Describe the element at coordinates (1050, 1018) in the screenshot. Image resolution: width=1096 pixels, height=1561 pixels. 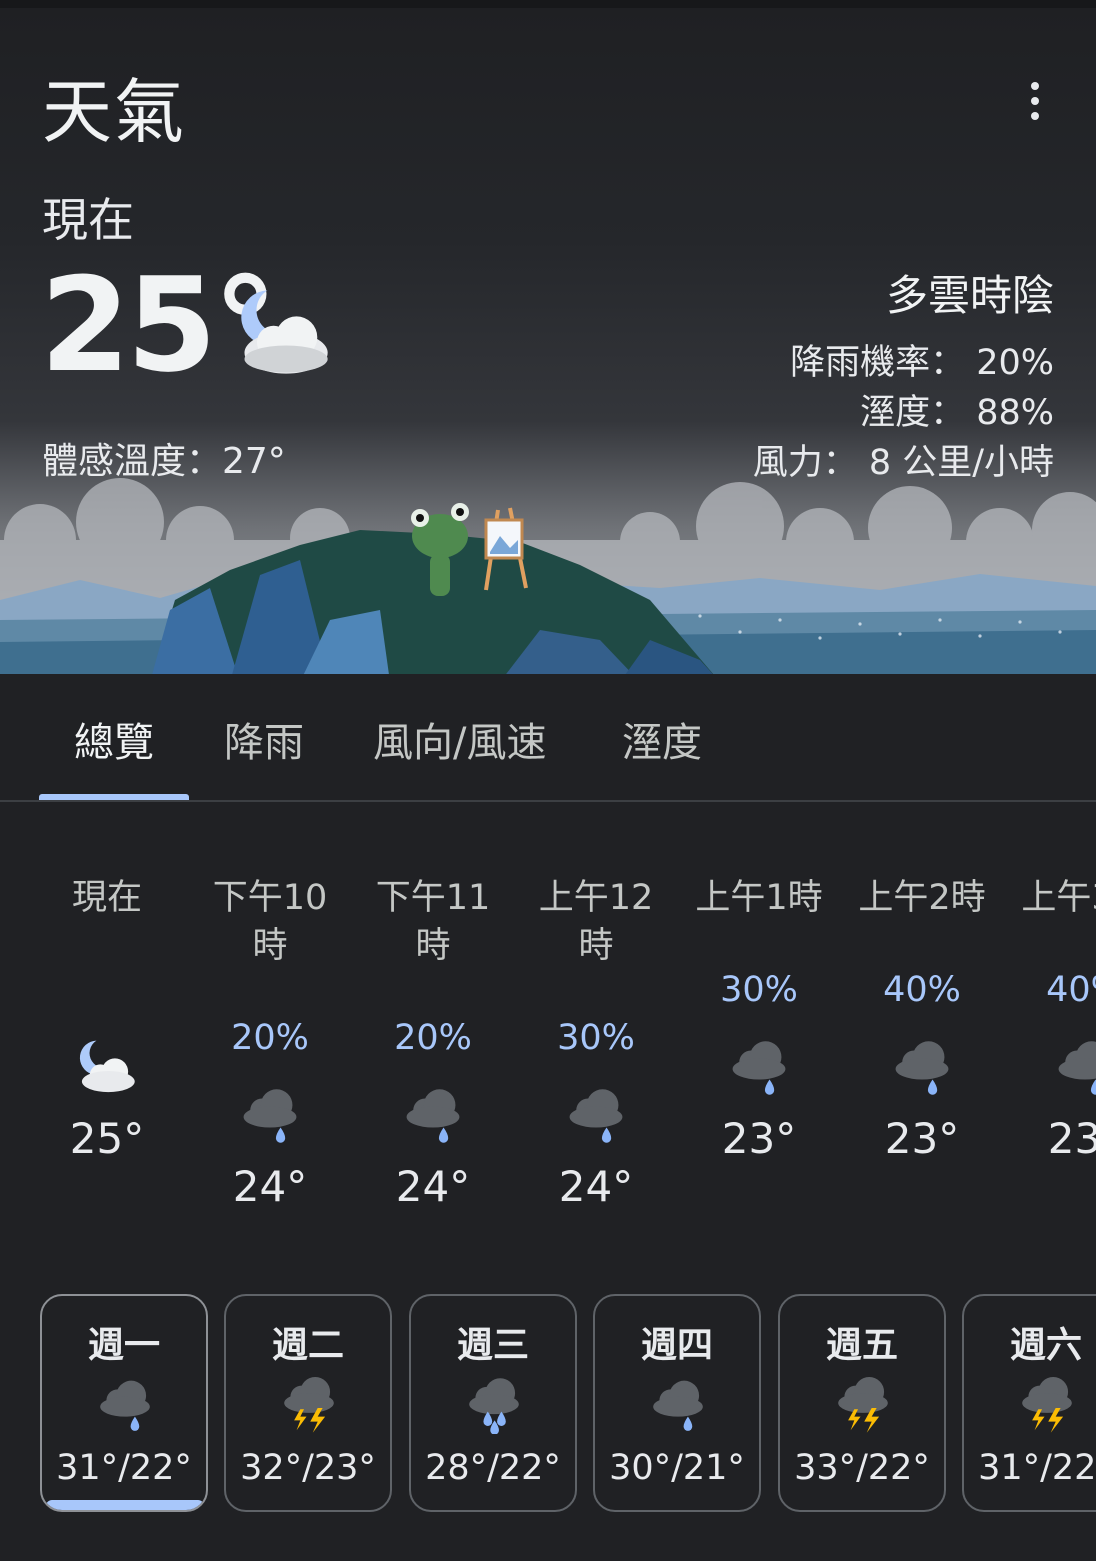
I see `hourly-item: 上午3時 40% 23°` at that location.